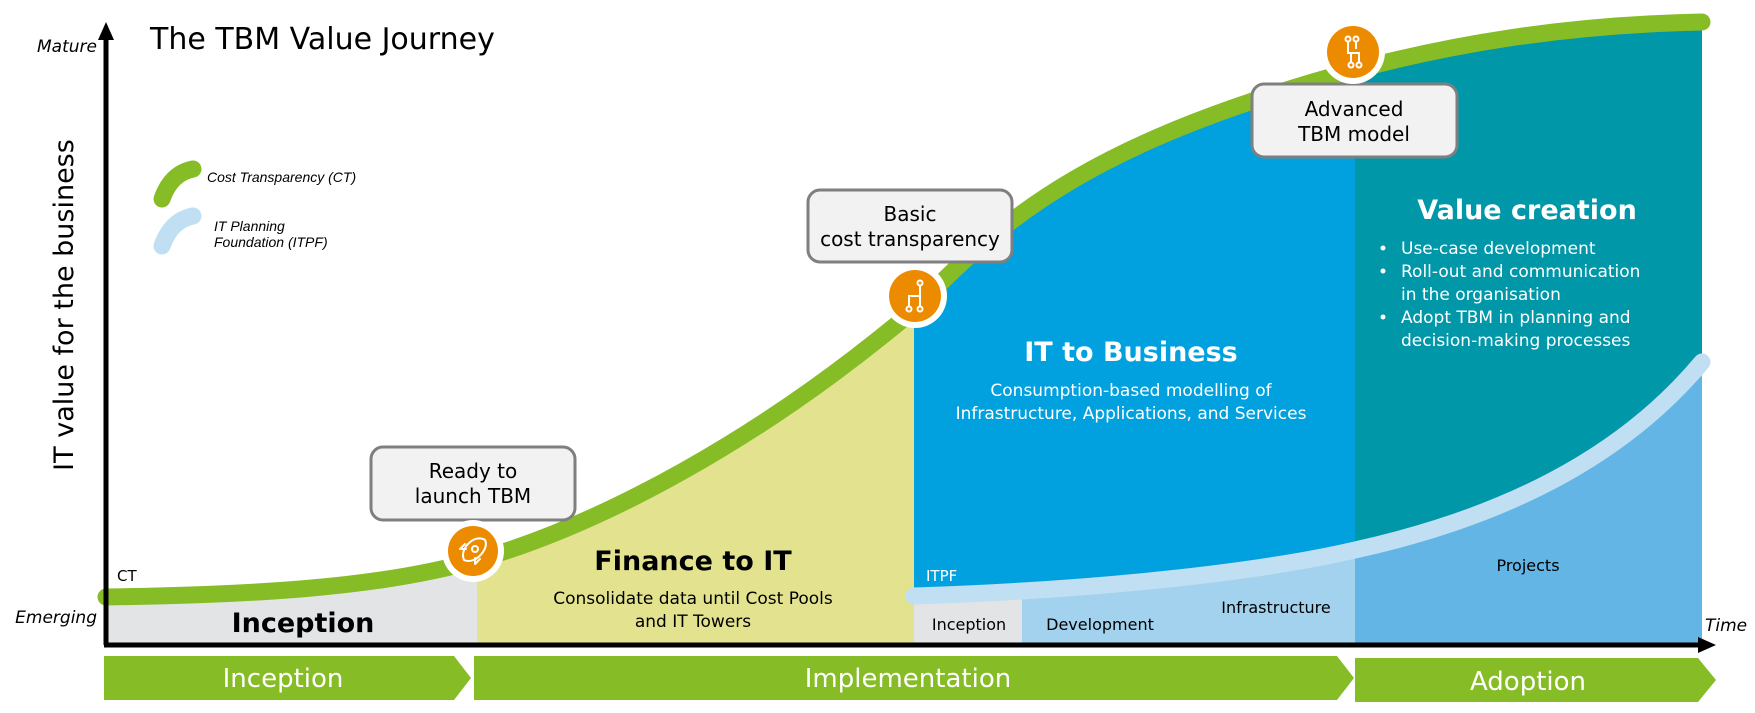 The width and height of the screenshot is (1755, 713). What do you see at coordinates (127, 576) in the screenshot?
I see `ct-curve-label: CT` at bounding box center [127, 576].